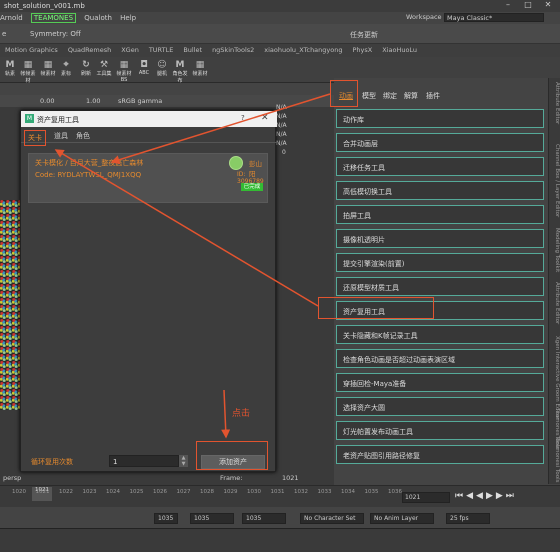 The width and height of the screenshot is (560, 552). What do you see at coordinates (47, 101) in the screenshot?
I see `exposure-value: 0.00` at bounding box center [47, 101].